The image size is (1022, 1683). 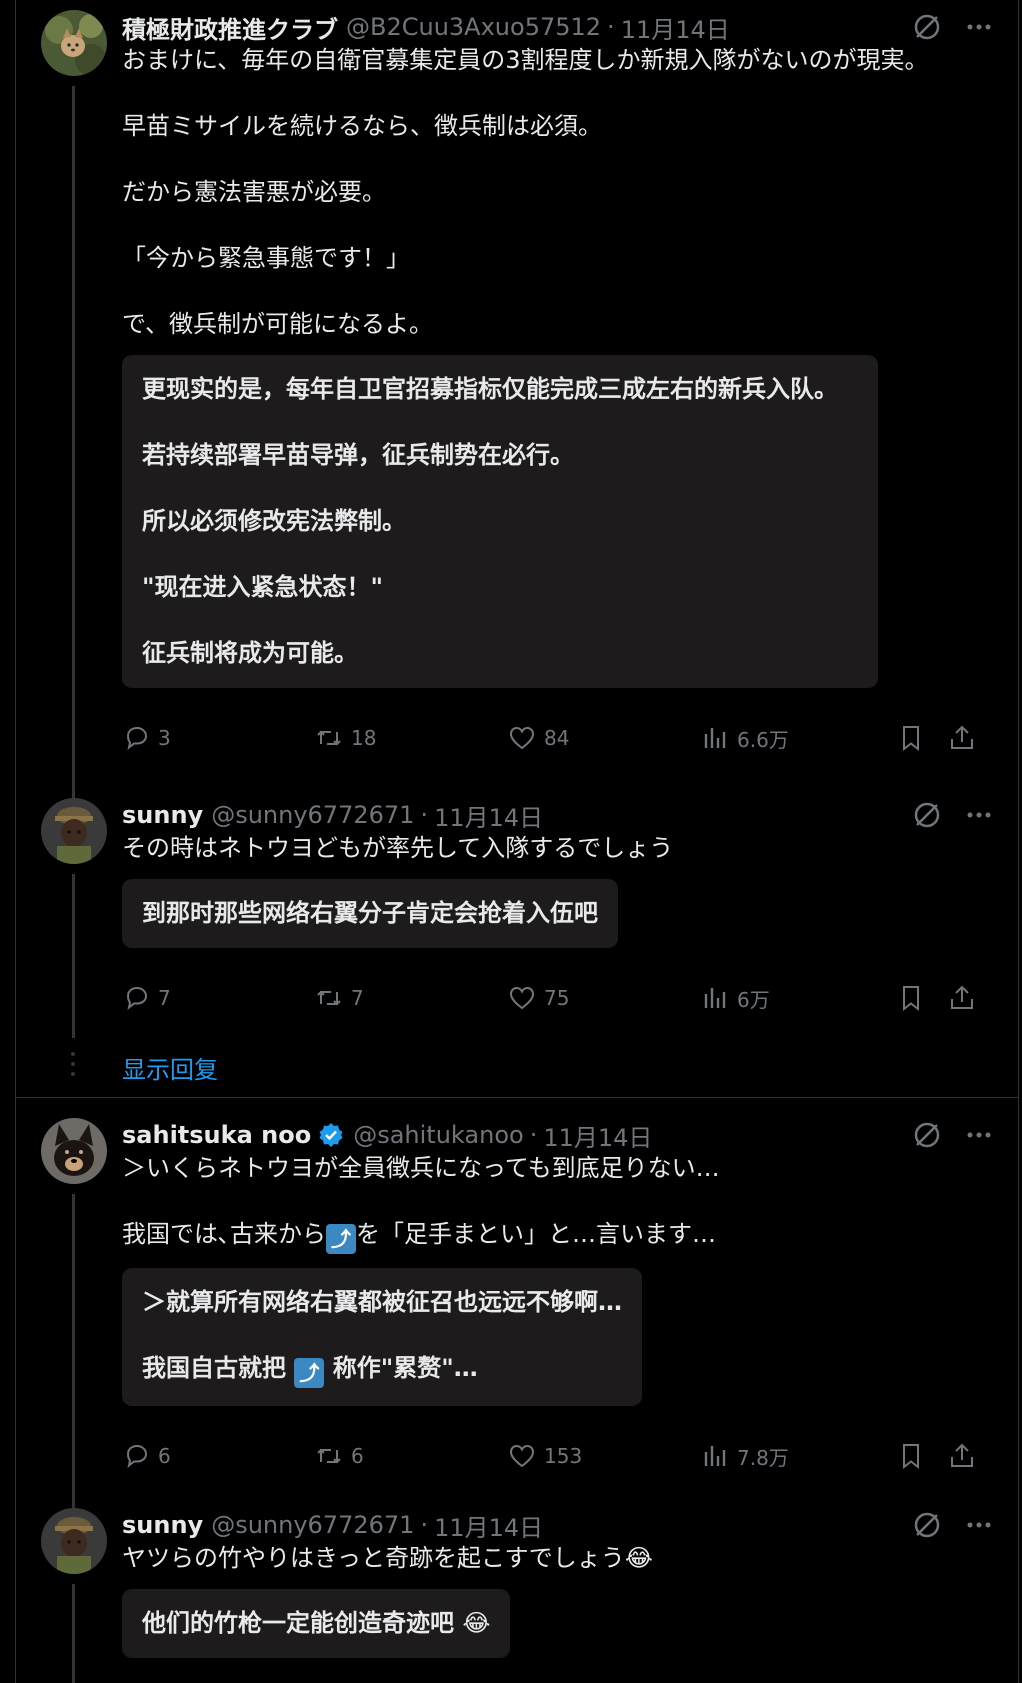 I want to click on avatar-image, so click(x=74, y=1151).